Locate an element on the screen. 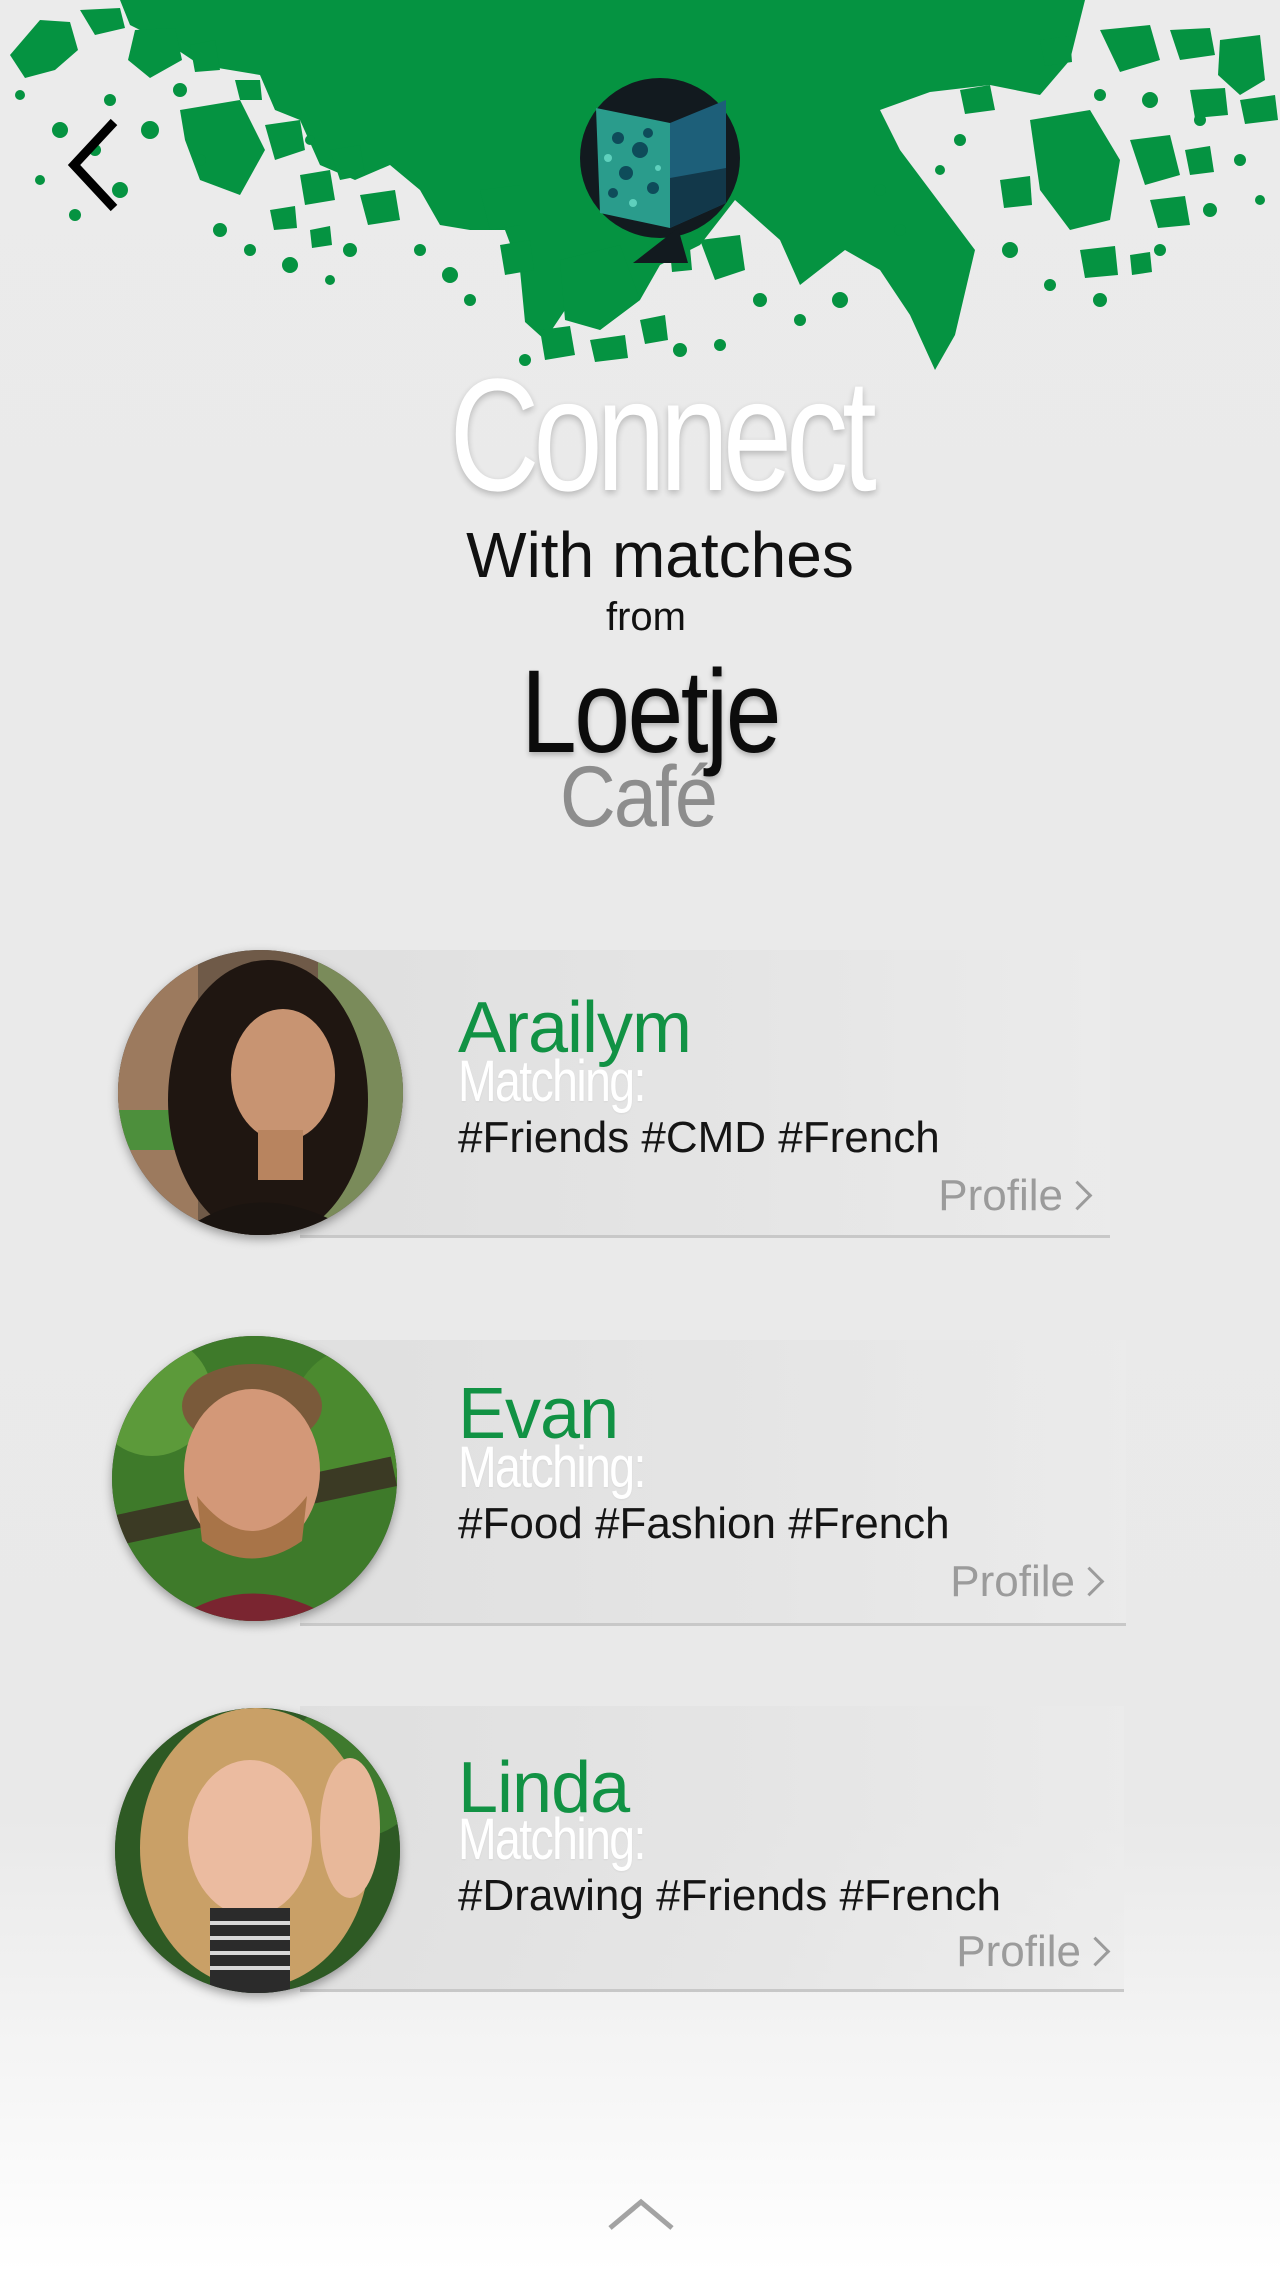  hero-from: from is located at coordinates (646, 617).